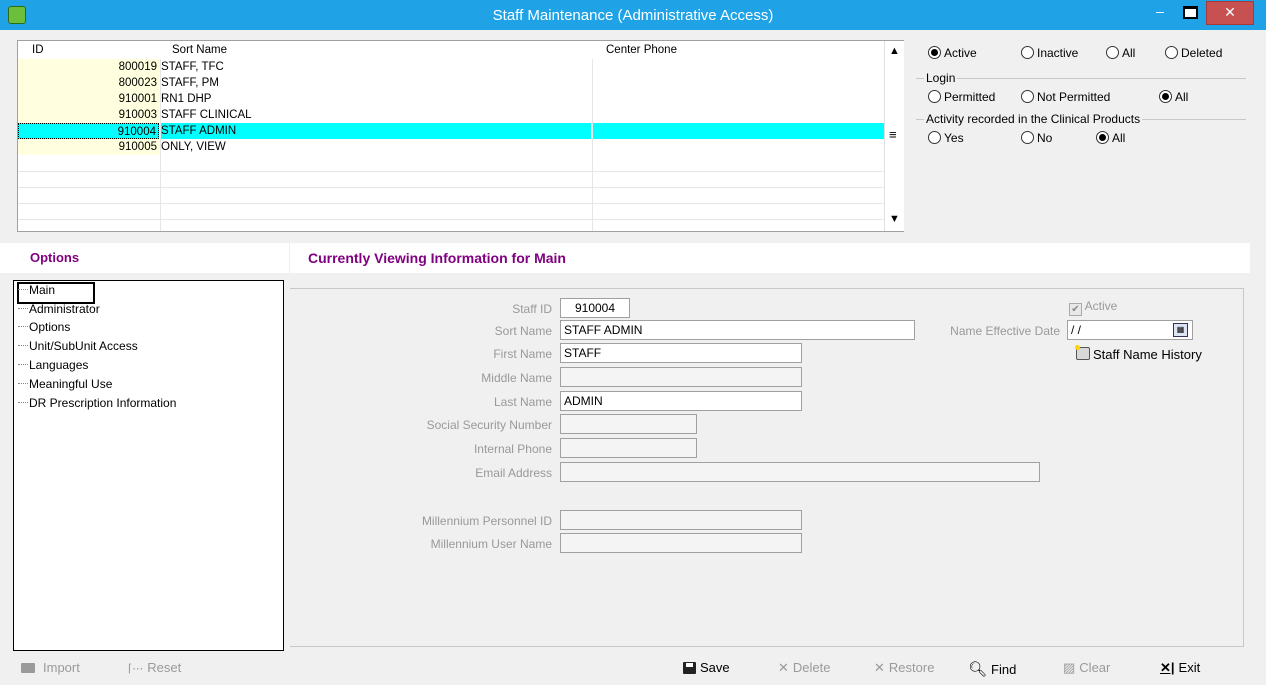 This screenshot has height=685, width=1266. Describe the element at coordinates (36, 290) in the screenshot. I see `tree-item-main: Main` at that location.